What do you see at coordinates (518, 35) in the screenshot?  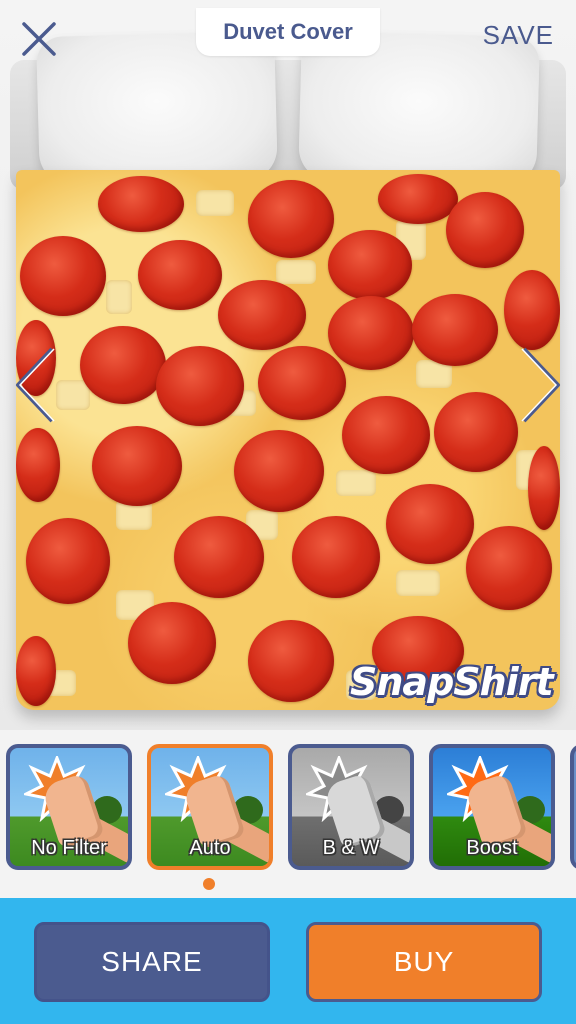 I see `save-button: SAVE` at bounding box center [518, 35].